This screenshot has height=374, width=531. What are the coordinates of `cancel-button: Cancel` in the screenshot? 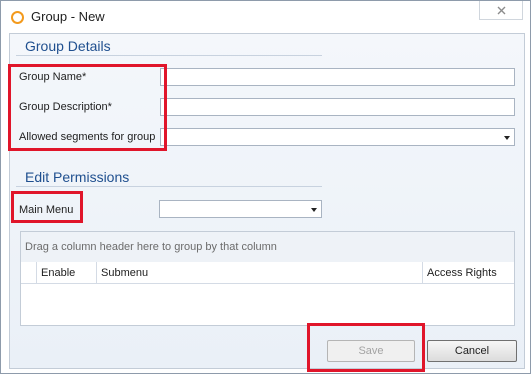 It's located at (472, 351).